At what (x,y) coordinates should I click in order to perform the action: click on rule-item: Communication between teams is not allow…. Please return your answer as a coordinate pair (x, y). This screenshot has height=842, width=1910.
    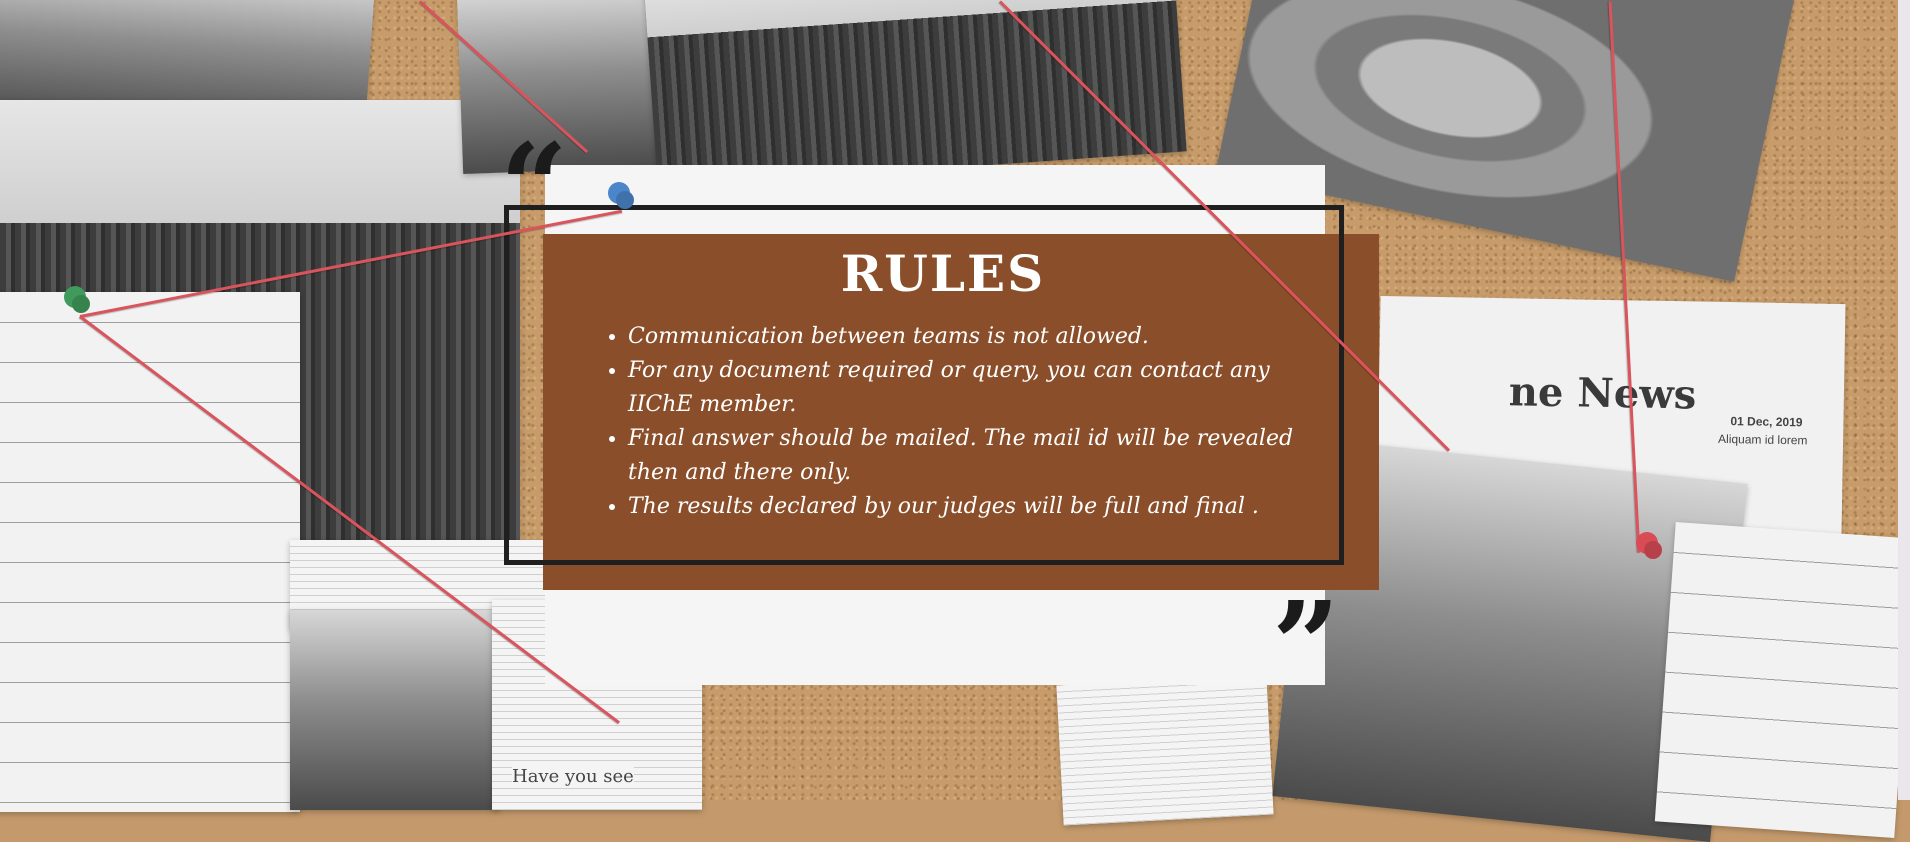
    Looking at the image, I should click on (978, 337).